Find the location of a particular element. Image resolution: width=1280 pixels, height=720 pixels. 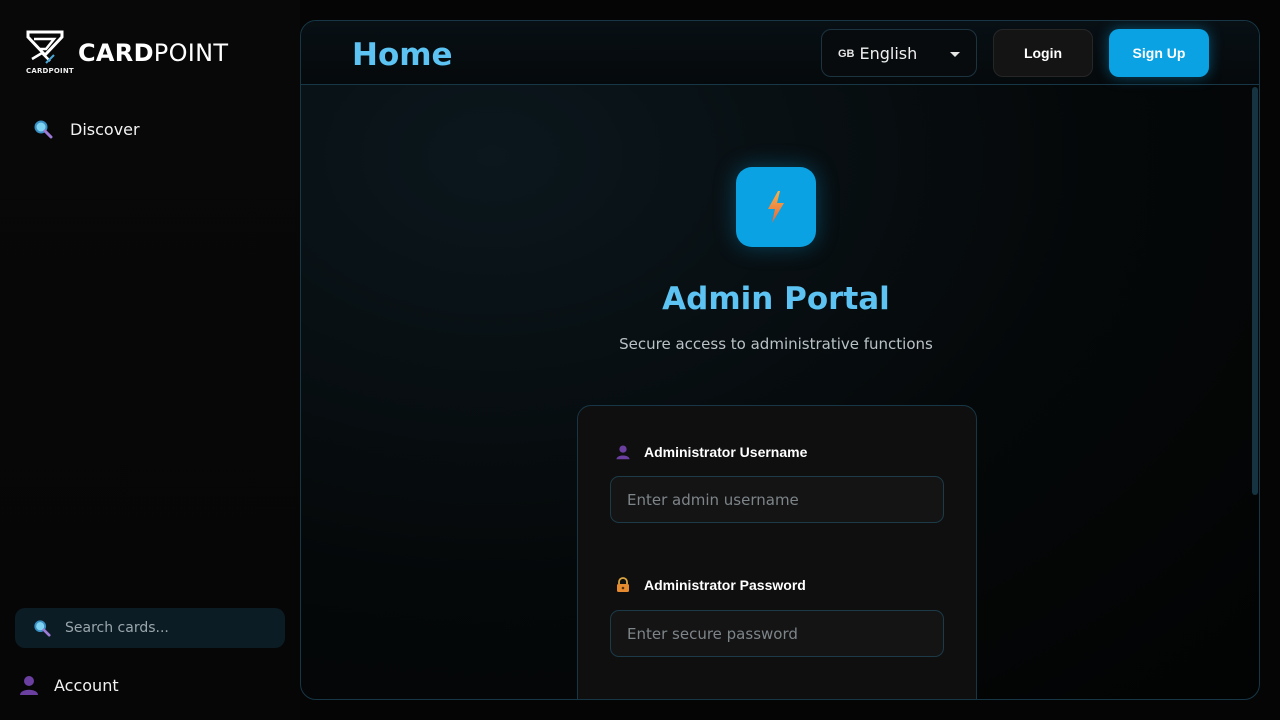

brand-name: CARD POINT is located at coordinates (153, 53).